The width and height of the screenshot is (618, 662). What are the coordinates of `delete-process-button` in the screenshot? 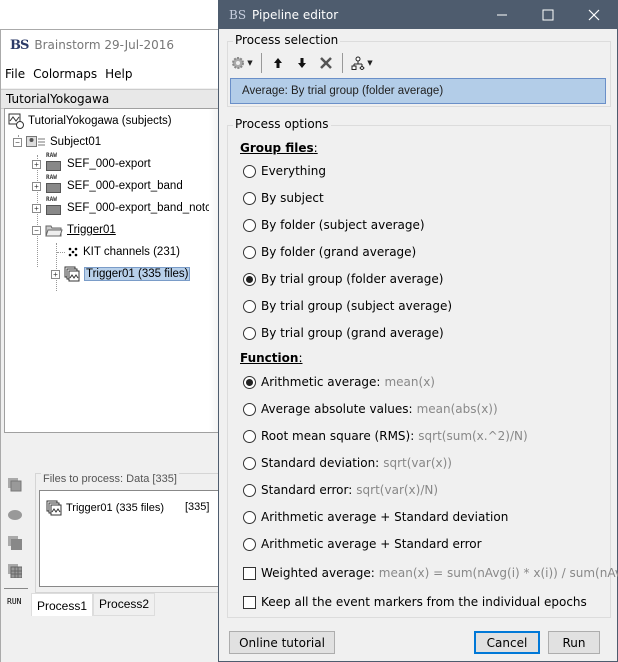 It's located at (326, 63).